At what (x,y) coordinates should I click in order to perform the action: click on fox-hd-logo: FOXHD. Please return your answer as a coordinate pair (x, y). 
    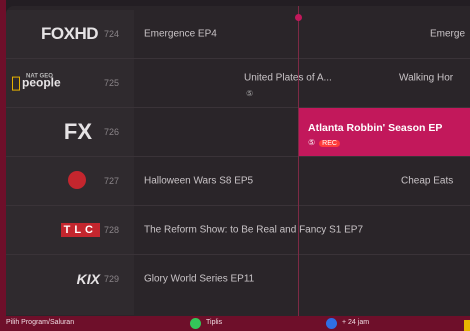
    Looking at the image, I should click on (70, 34).